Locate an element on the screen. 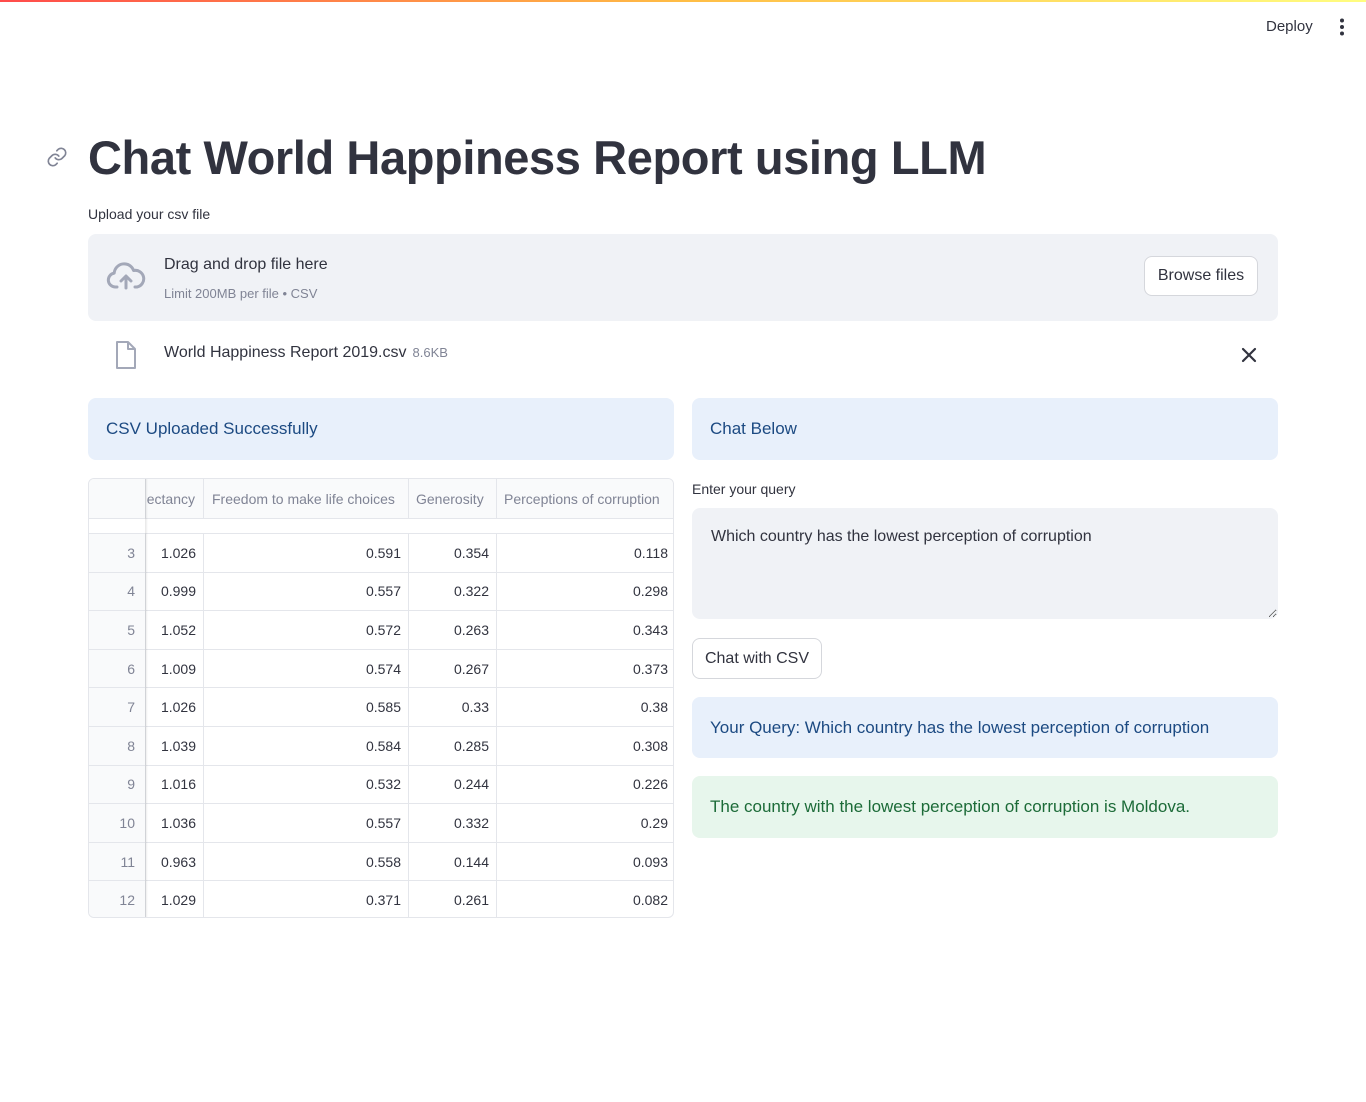  table-cell: 0.354 is located at coordinates (453, 553).